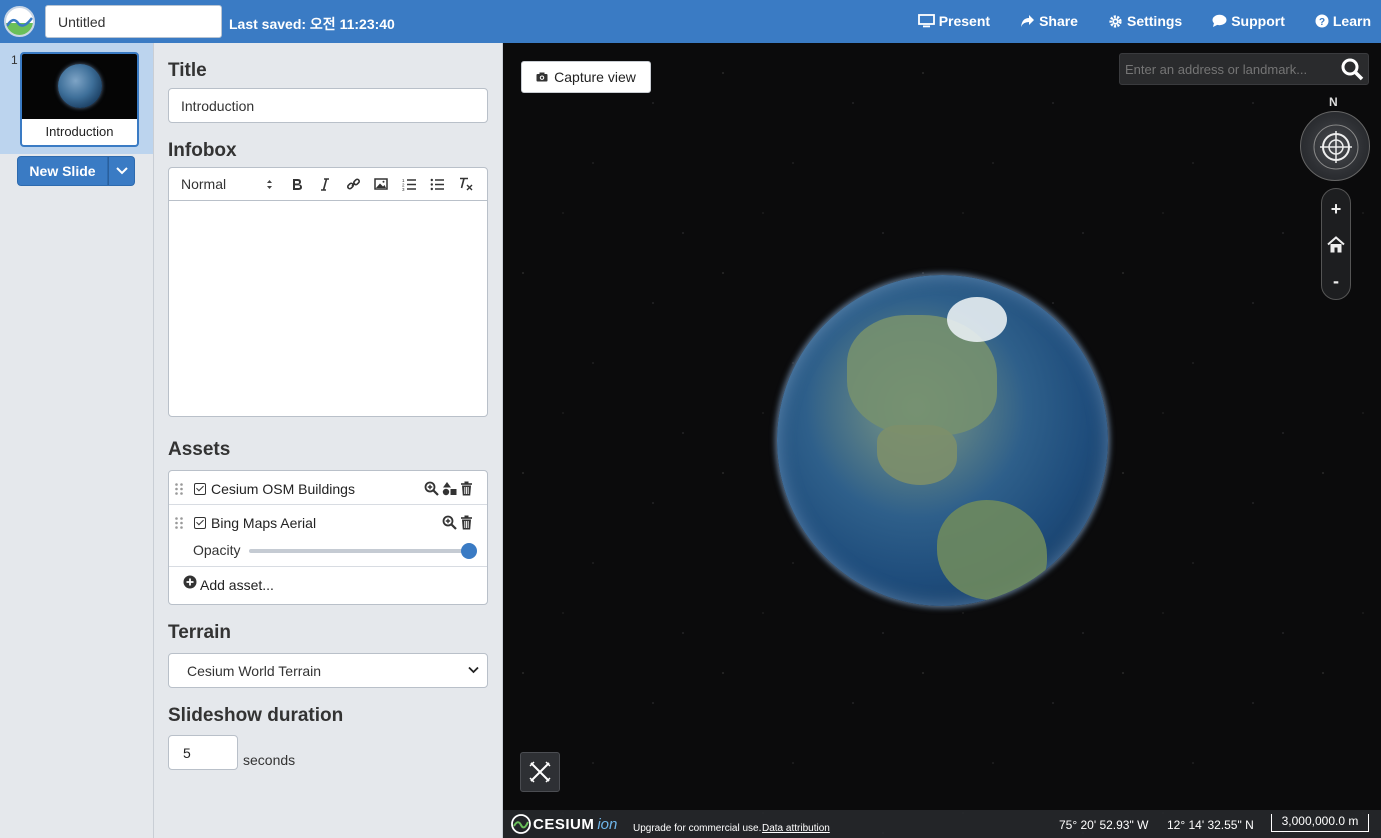 The height and width of the screenshot is (838, 1381). I want to click on image-button, so click(381, 184).